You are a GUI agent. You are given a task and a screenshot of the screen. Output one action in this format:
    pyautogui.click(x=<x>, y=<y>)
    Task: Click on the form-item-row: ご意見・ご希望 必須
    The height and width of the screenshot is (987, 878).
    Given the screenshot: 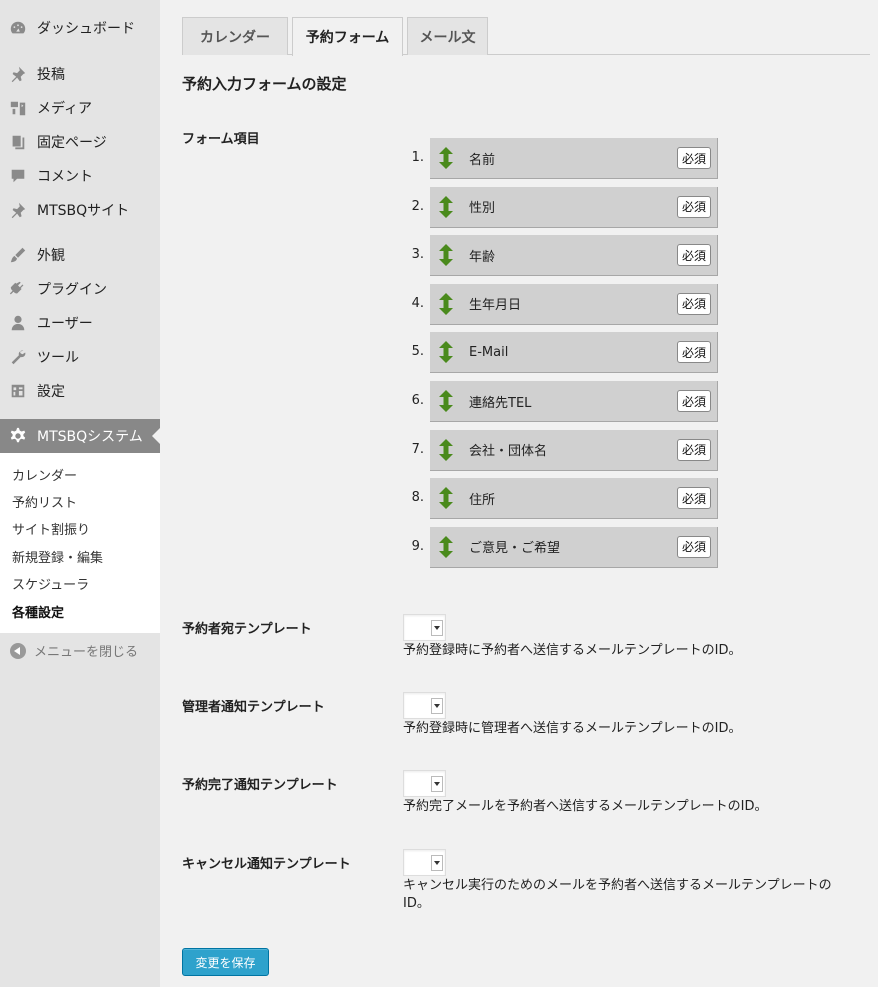 What is the action you would take?
    pyautogui.click(x=574, y=547)
    